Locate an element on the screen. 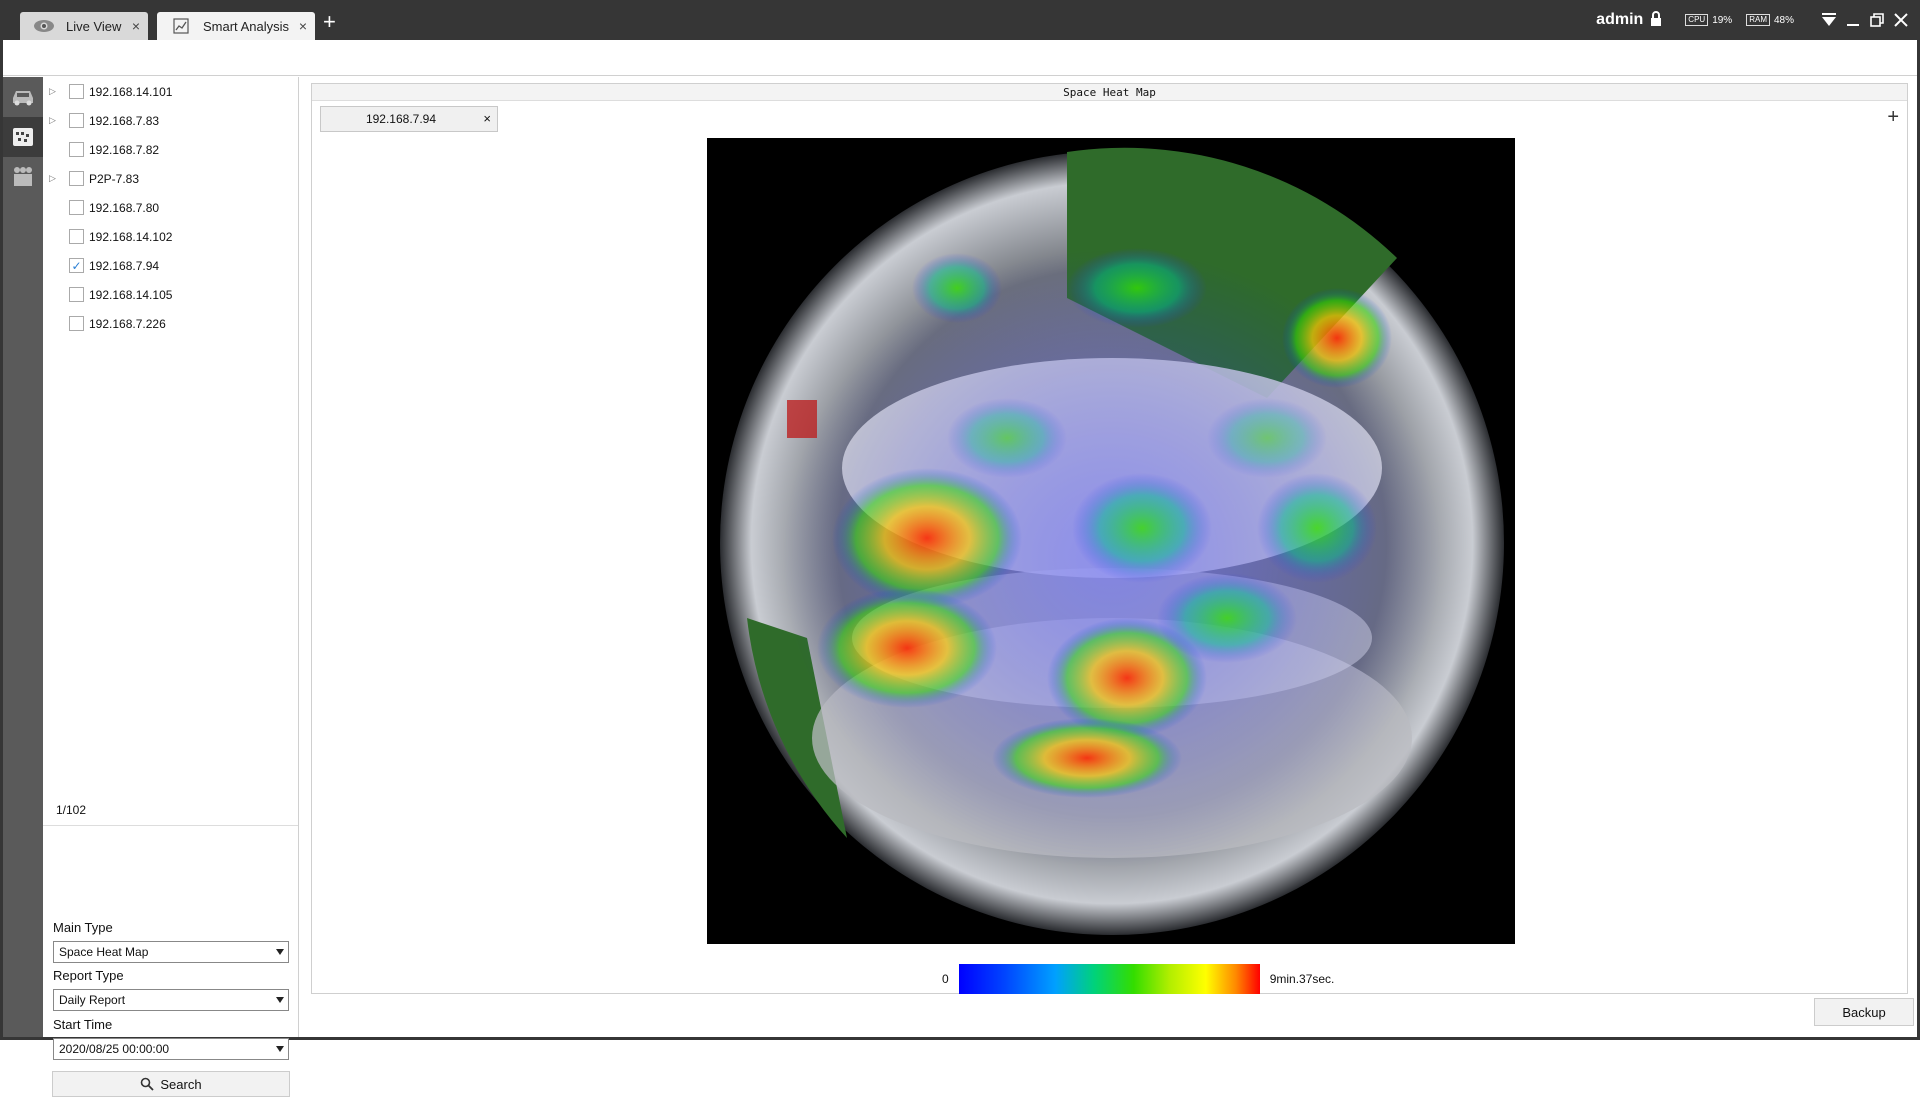 The image size is (1920, 1097). cpu-meter: CPU 19% is located at coordinates (1708, 20).